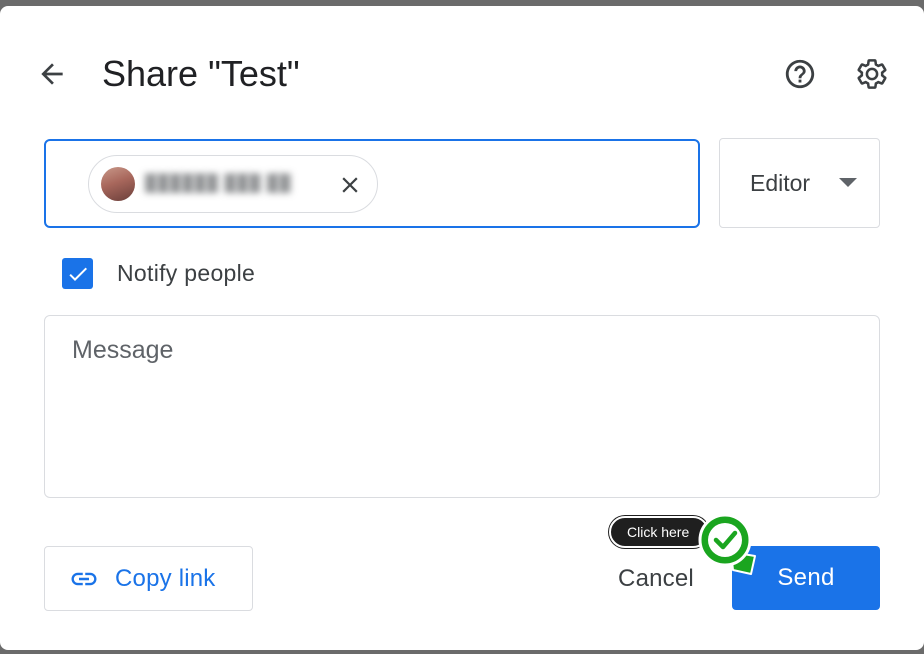 This screenshot has width=924, height=654. Describe the element at coordinates (848, 182) in the screenshot. I see `caret-down-icon` at that location.